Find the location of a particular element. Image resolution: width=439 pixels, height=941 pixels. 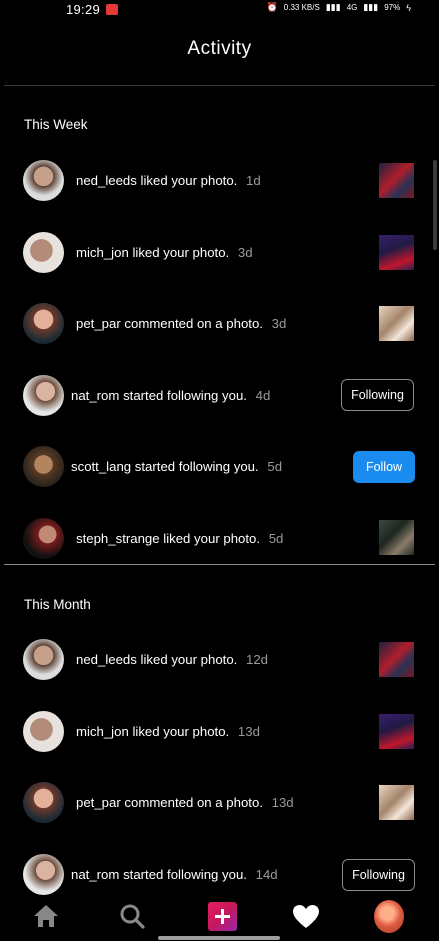

status-icons: ⏰ 0.33 KB/S ▮▮▮ 4G ▮▮▮ 97% ϟ is located at coordinates (339, 7).